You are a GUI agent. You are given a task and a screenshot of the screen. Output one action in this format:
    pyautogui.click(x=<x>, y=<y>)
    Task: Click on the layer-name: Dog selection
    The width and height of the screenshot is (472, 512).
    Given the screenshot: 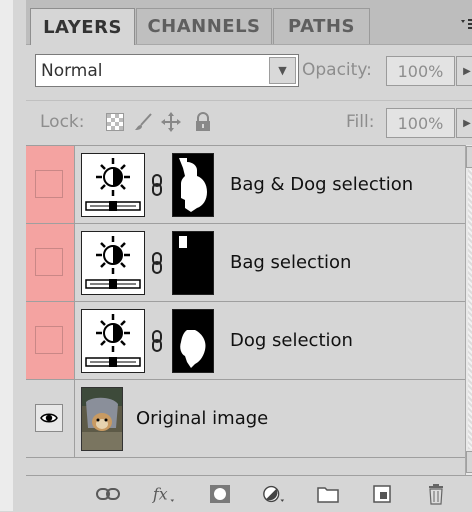 What is the action you would take?
    pyautogui.click(x=291, y=340)
    